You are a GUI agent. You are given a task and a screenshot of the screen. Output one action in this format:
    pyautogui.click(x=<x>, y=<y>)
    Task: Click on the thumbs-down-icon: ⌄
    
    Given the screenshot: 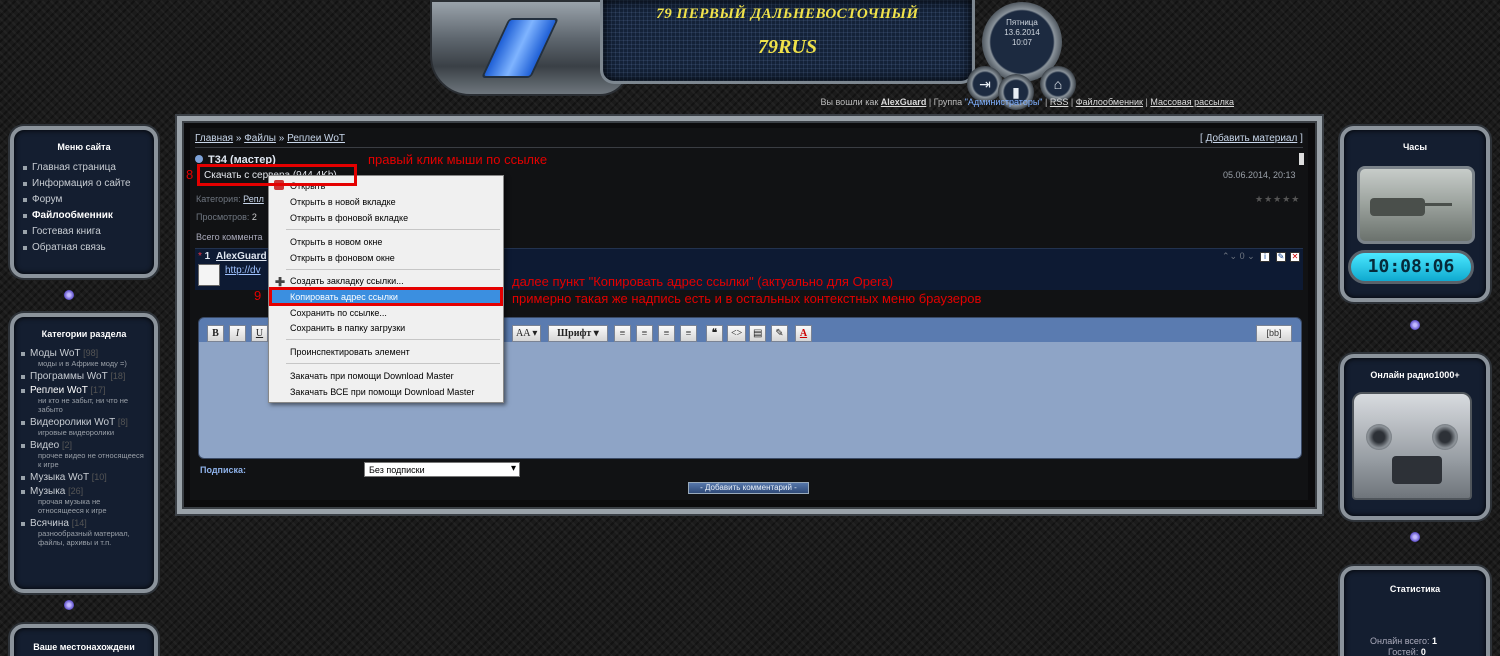 What is the action you would take?
    pyautogui.click(x=1251, y=256)
    